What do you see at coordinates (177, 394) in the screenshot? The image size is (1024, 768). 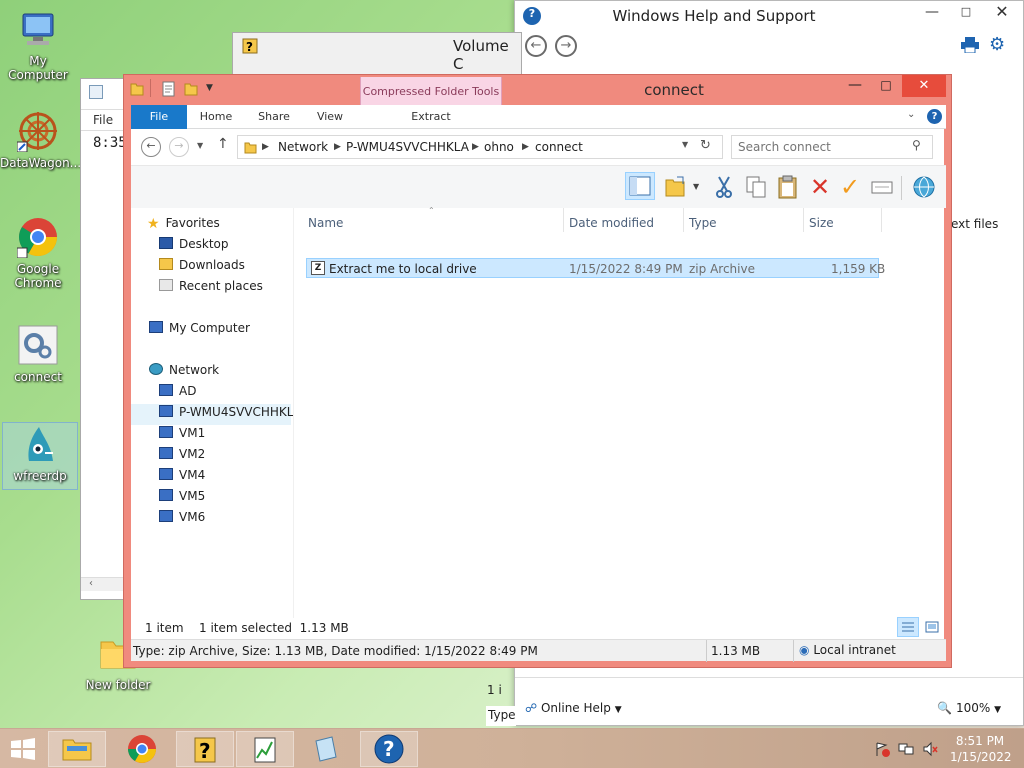 I see `nav-host-ad: AD` at bounding box center [177, 394].